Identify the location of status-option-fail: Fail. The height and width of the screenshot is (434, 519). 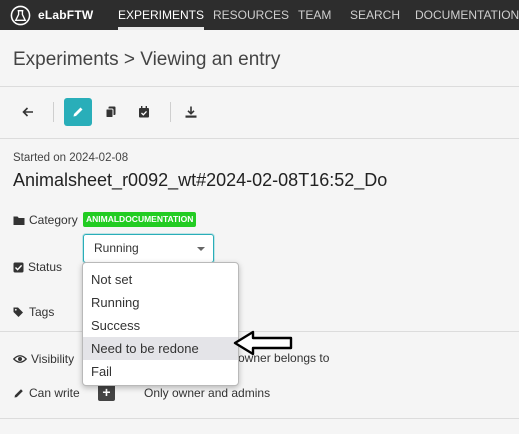
(160, 371).